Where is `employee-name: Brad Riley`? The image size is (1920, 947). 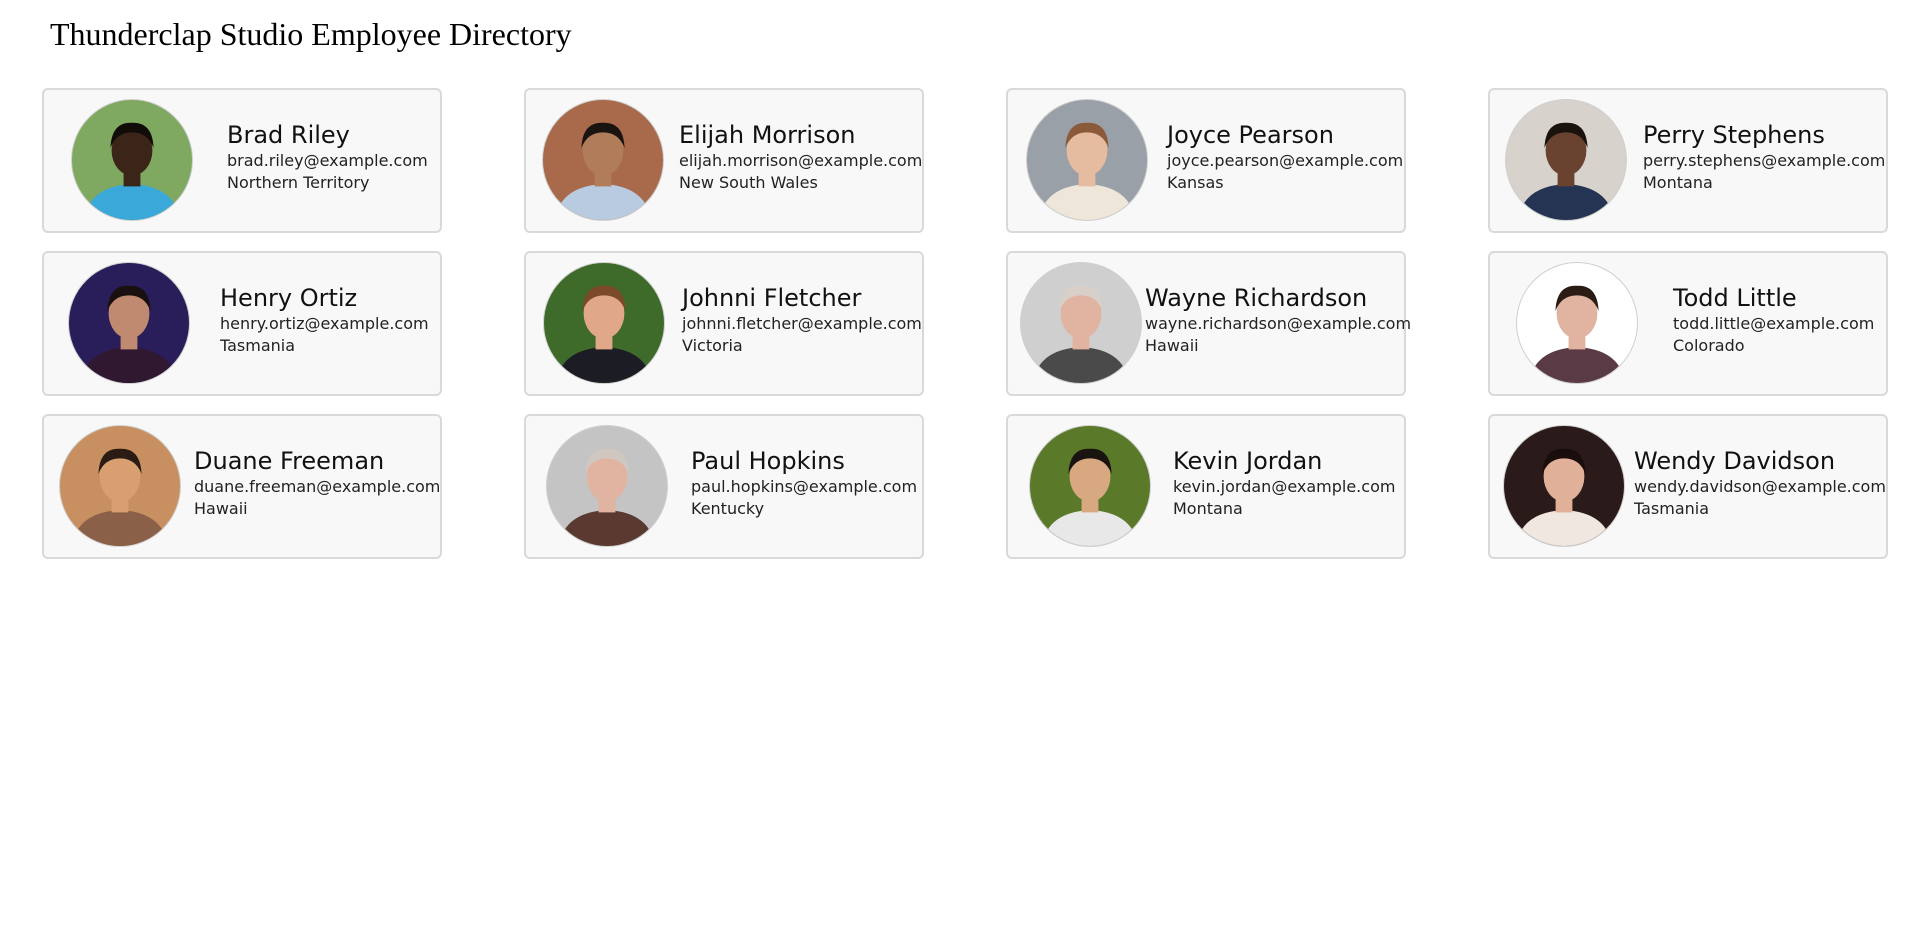 employee-name: Brad Riley is located at coordinates (288, 135).